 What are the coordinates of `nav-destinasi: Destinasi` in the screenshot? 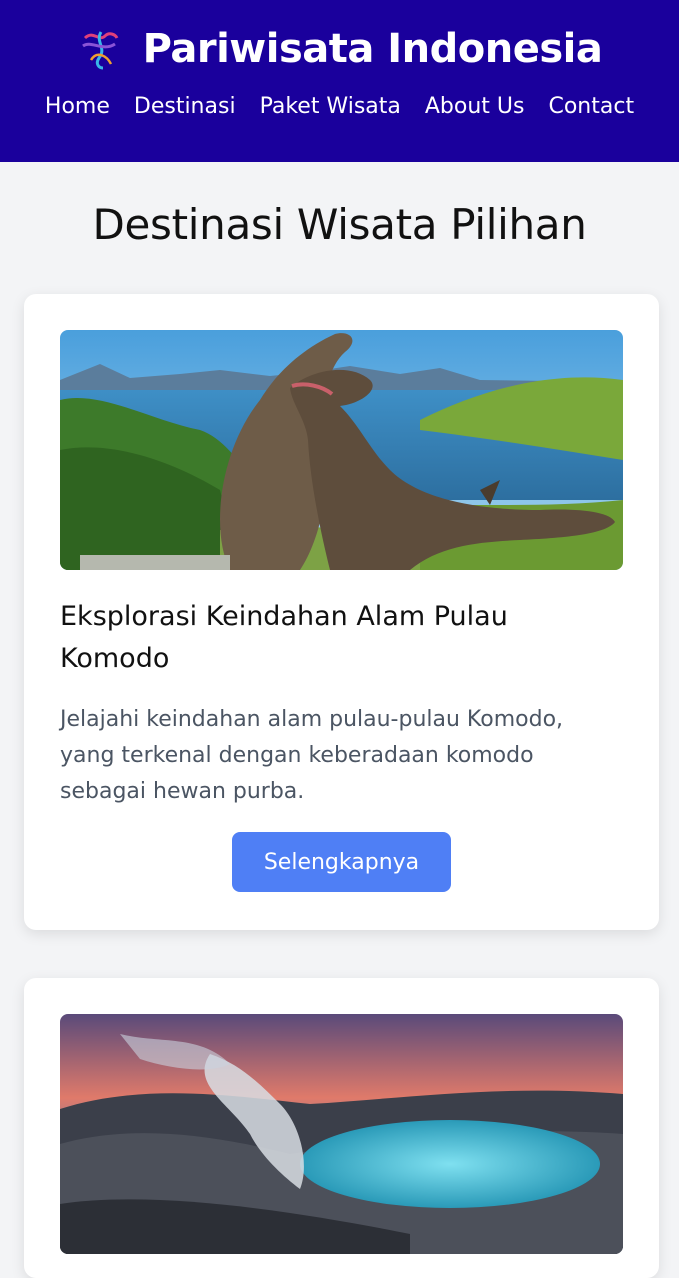 It's located at (185, 106).